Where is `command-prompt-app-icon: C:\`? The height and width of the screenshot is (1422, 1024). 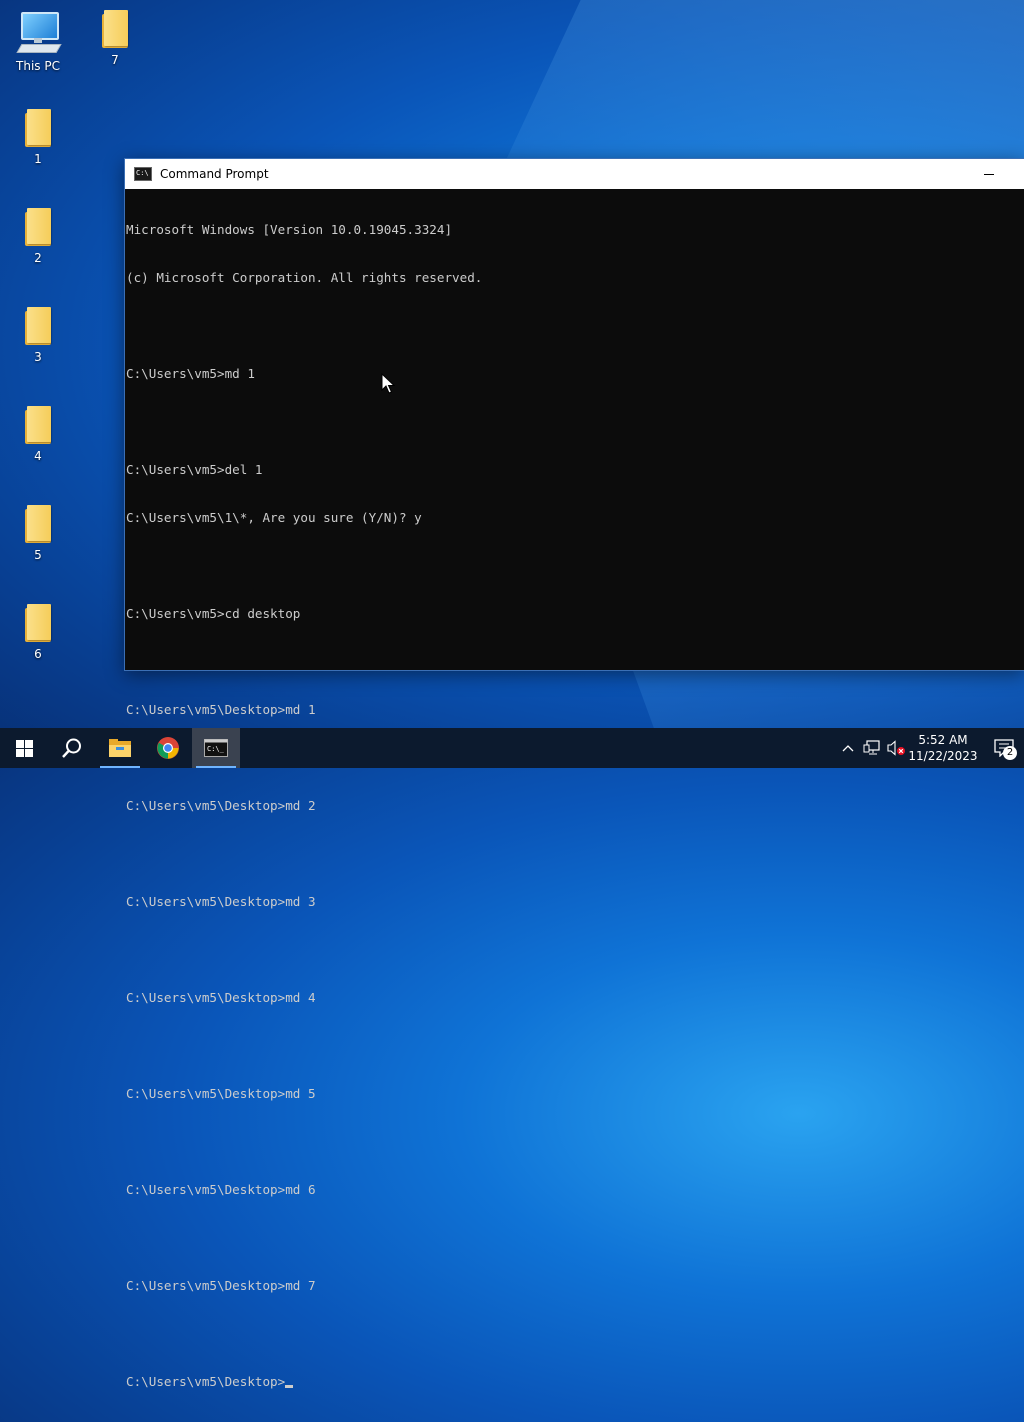 command-prompt-app-icon: C:\ is located at coordinates (143, 174).